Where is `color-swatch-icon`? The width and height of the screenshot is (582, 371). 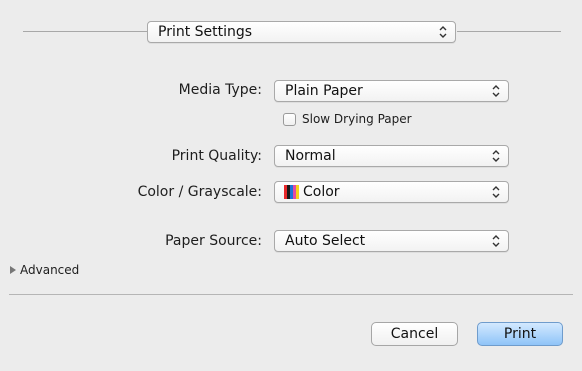
color-swatch-icon is located at coordinates (291, 192).